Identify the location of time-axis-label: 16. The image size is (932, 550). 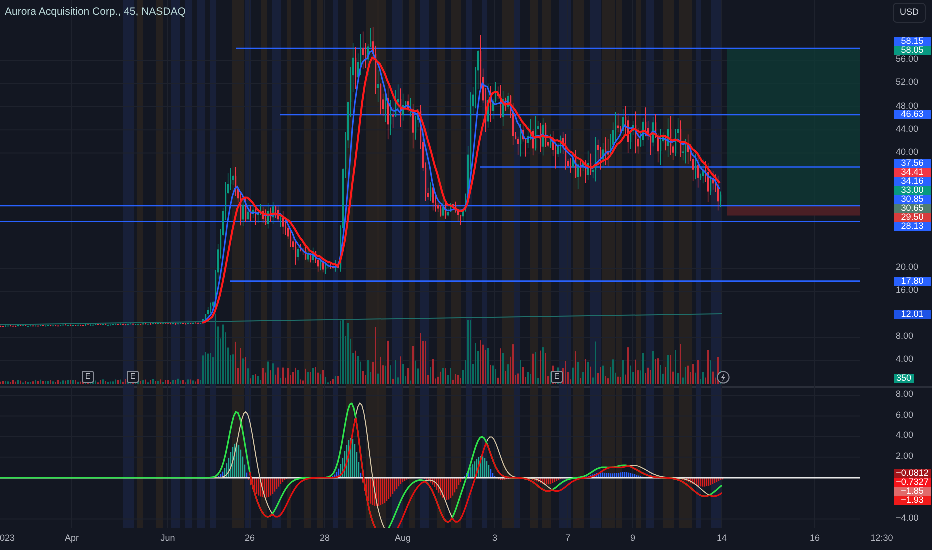
(815, 538).